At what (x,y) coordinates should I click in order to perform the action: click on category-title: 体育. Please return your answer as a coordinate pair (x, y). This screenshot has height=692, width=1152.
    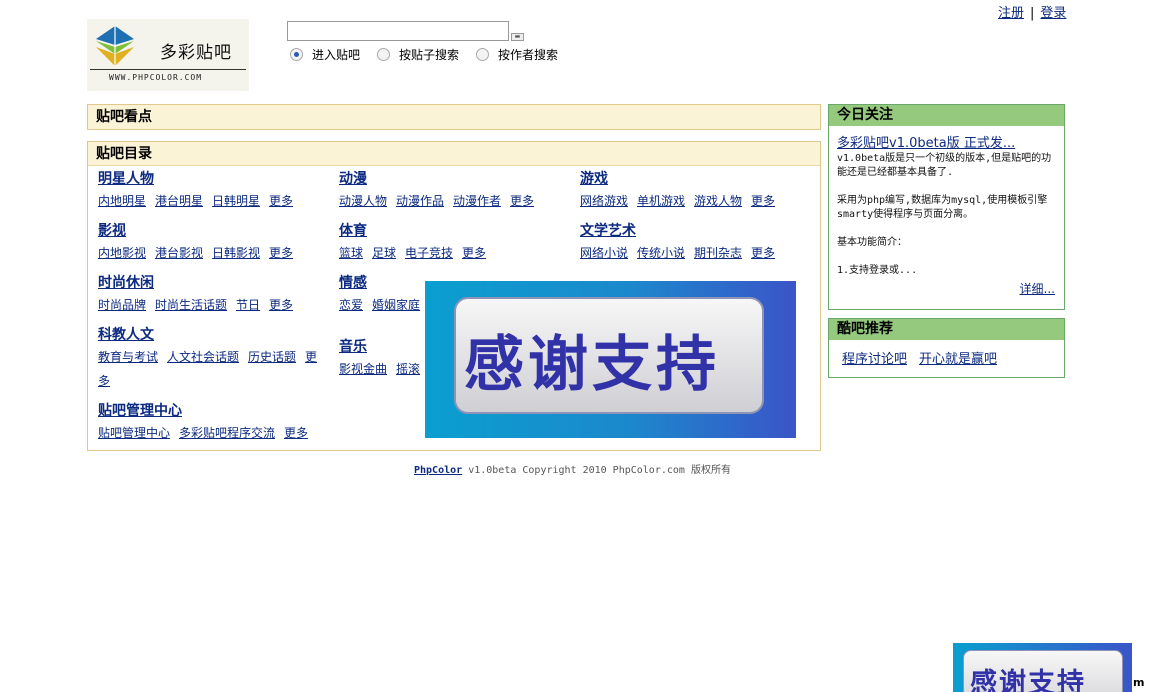
    Looking at the image, I should click on (455, 231).